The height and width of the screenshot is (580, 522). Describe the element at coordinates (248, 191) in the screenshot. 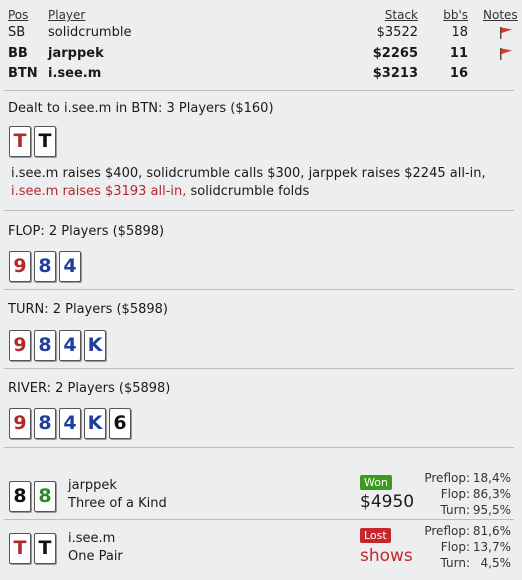

I see `action-text: solidcrumble folds` at that location.